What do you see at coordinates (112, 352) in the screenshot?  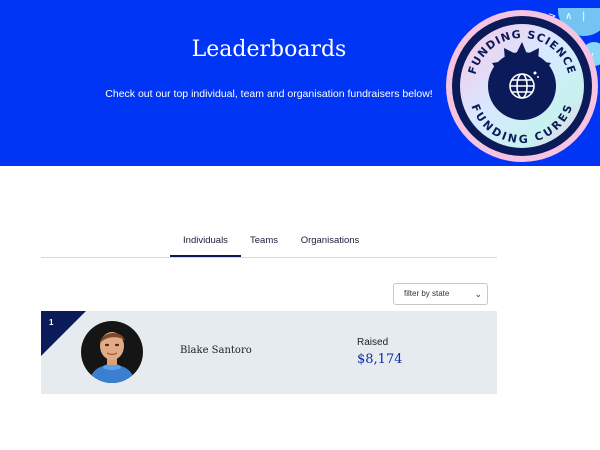 I see `avatar` at bounding box center [112, 352].